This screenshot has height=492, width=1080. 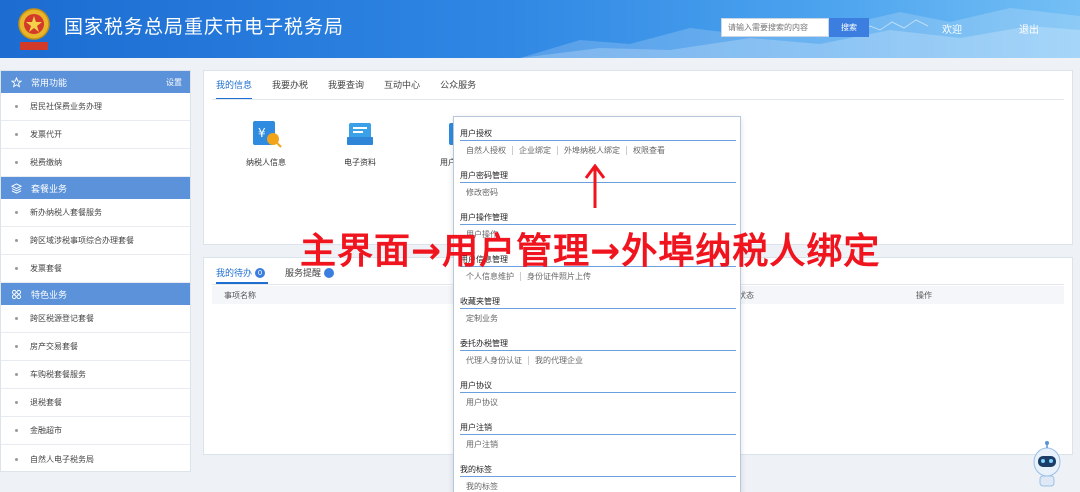 I want to click on menu-item-natural-person-auth: 自然人授权, so click(x=489, y=150).